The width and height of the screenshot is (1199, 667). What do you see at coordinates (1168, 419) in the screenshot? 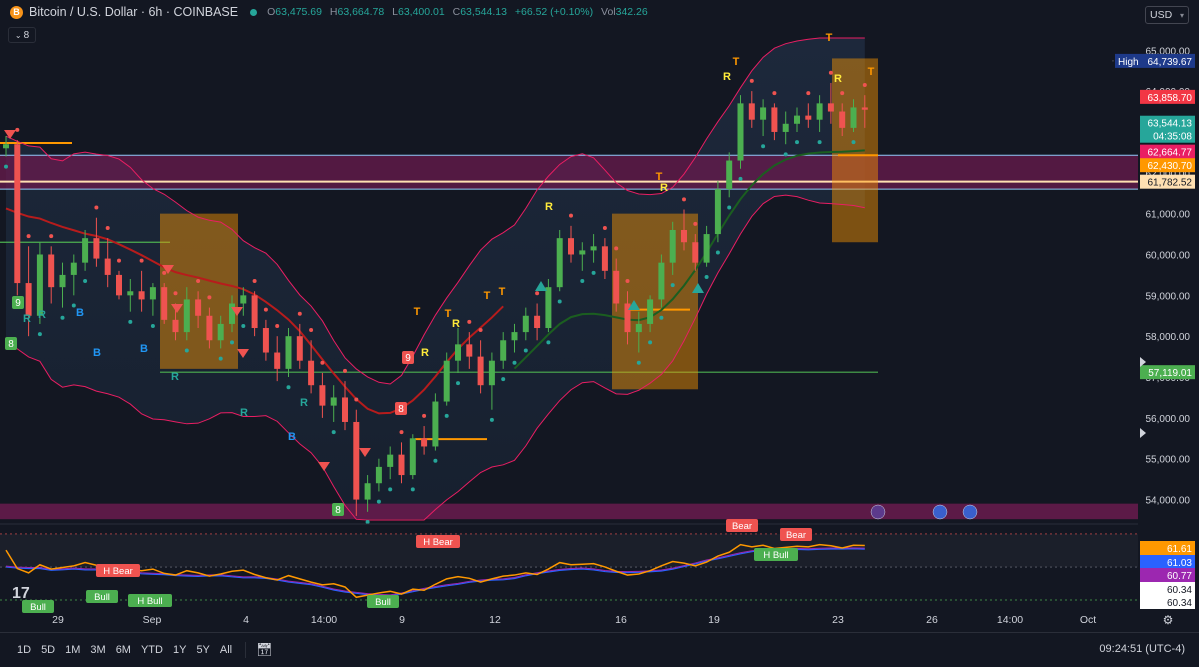
I see `price-tick-label: 56,000.00` at bounding box center [1168, 419].